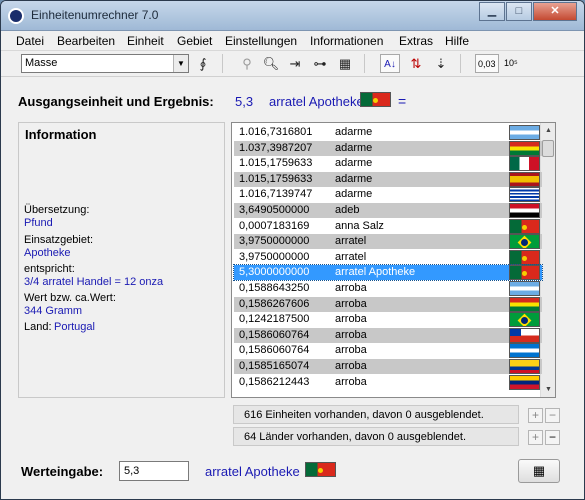 The image size is (585, 500). What do you see at coordinates (535, 437) in the screenshot?
I see `add-country-button: +` at bounding box center [535, 437].